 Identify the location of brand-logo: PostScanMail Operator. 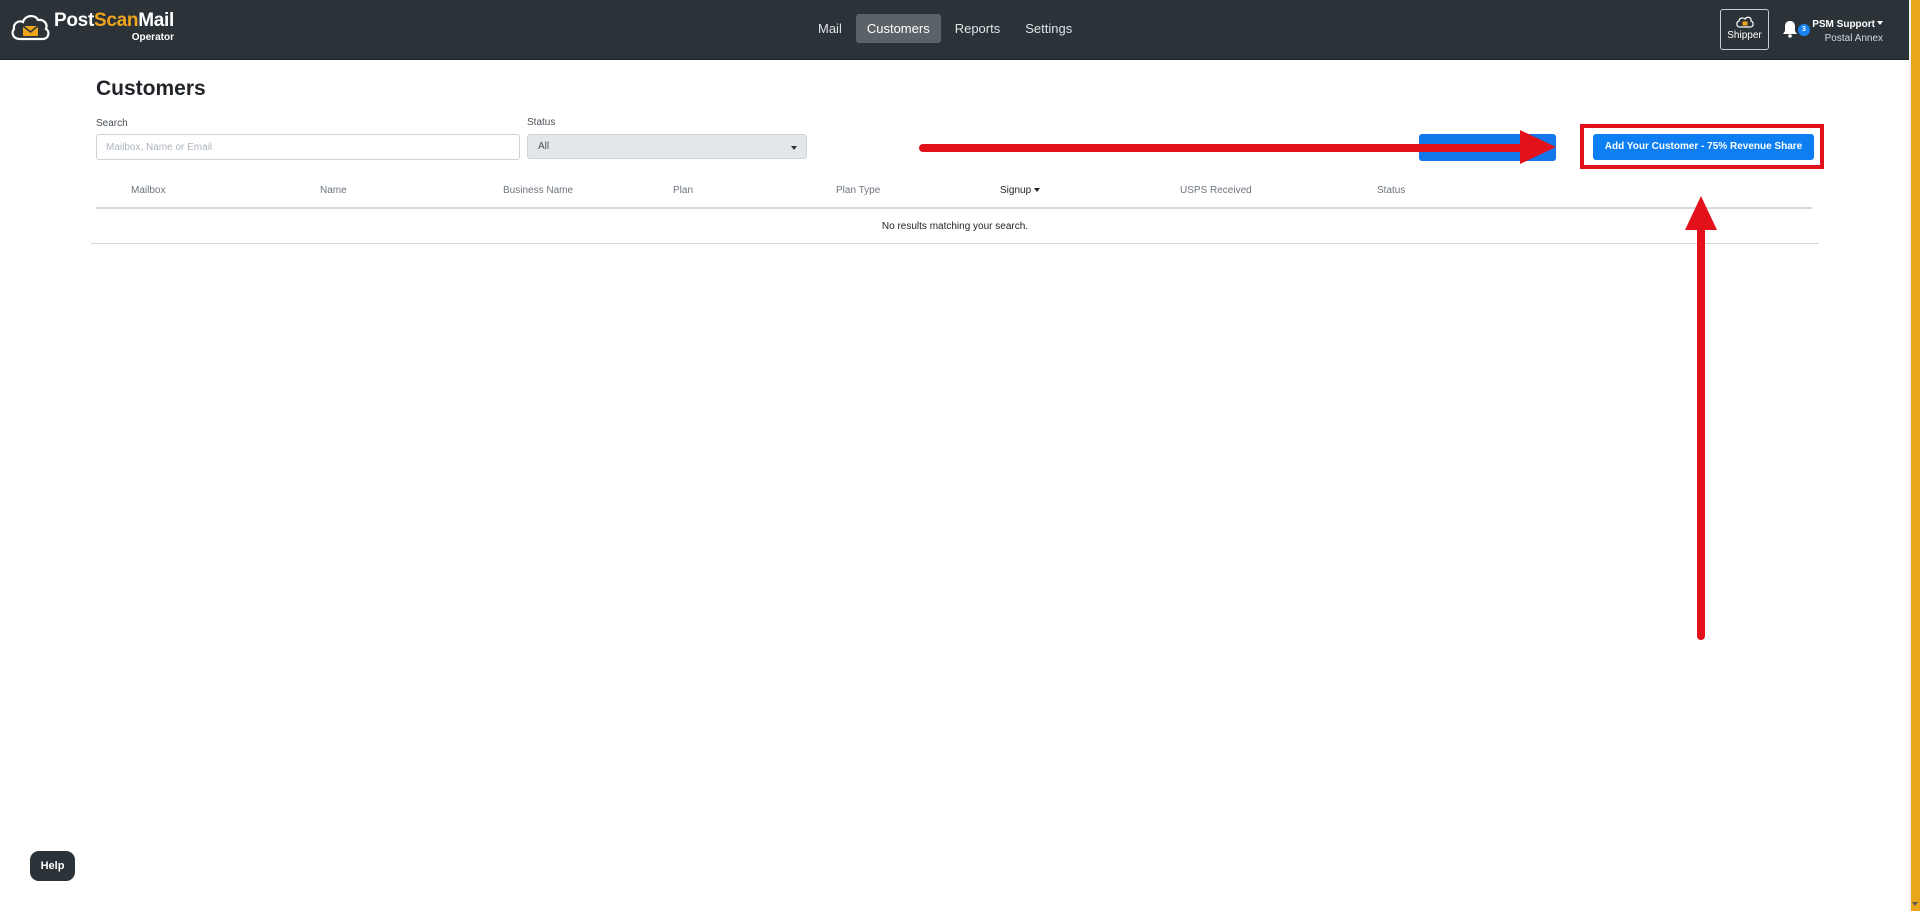
(92, 27).